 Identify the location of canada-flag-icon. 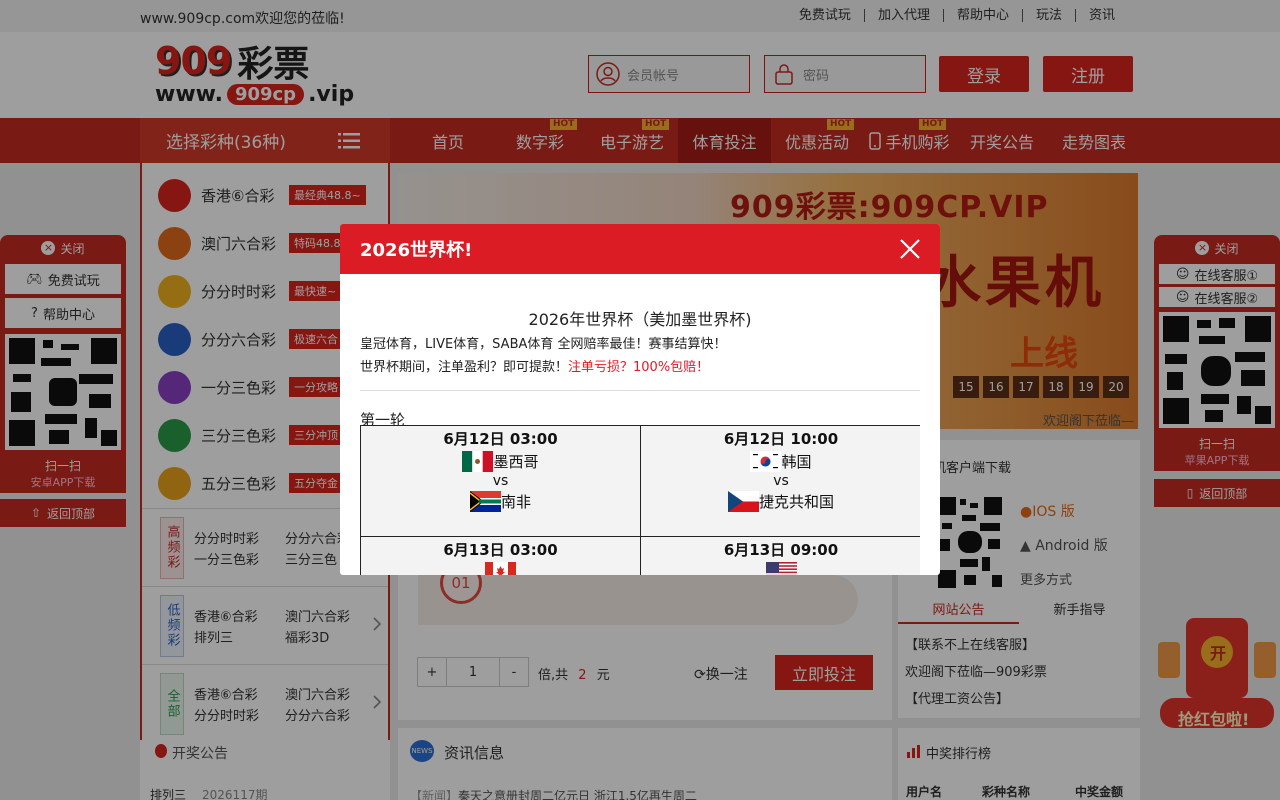
(500, 568).